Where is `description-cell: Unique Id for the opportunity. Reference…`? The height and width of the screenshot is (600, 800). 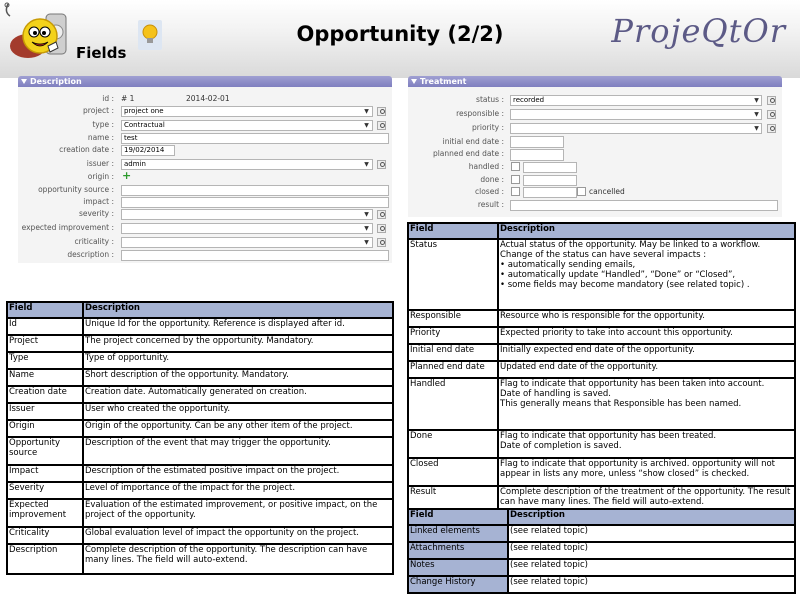
description-cell: Unique Id for the opportunity. Reference… is located at coordinates (238, 326).